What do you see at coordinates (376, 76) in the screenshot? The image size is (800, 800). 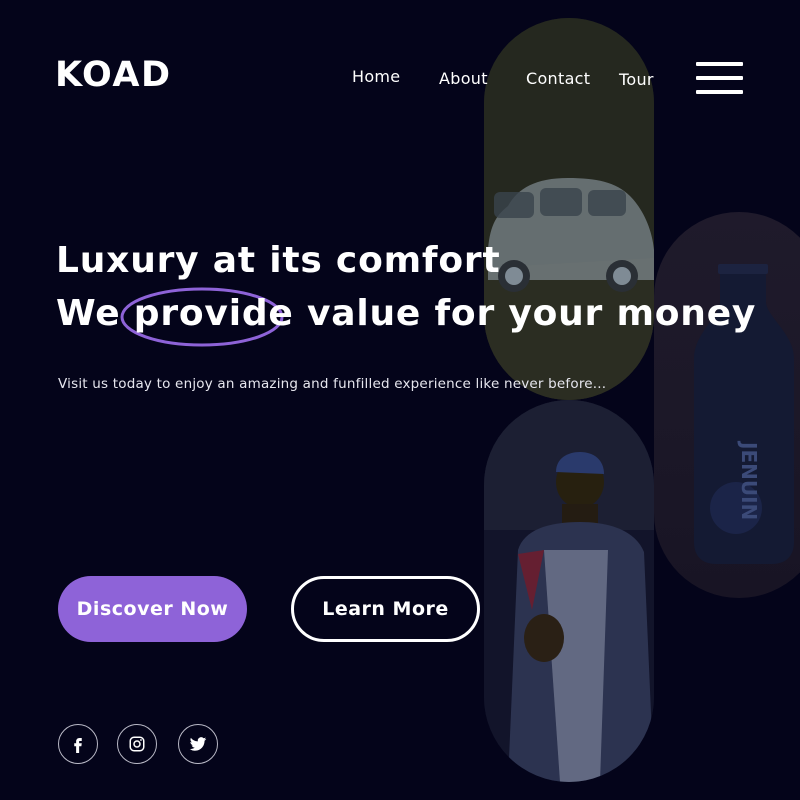 I see `nav-link-home: Home` at bounding box center [376, 76].